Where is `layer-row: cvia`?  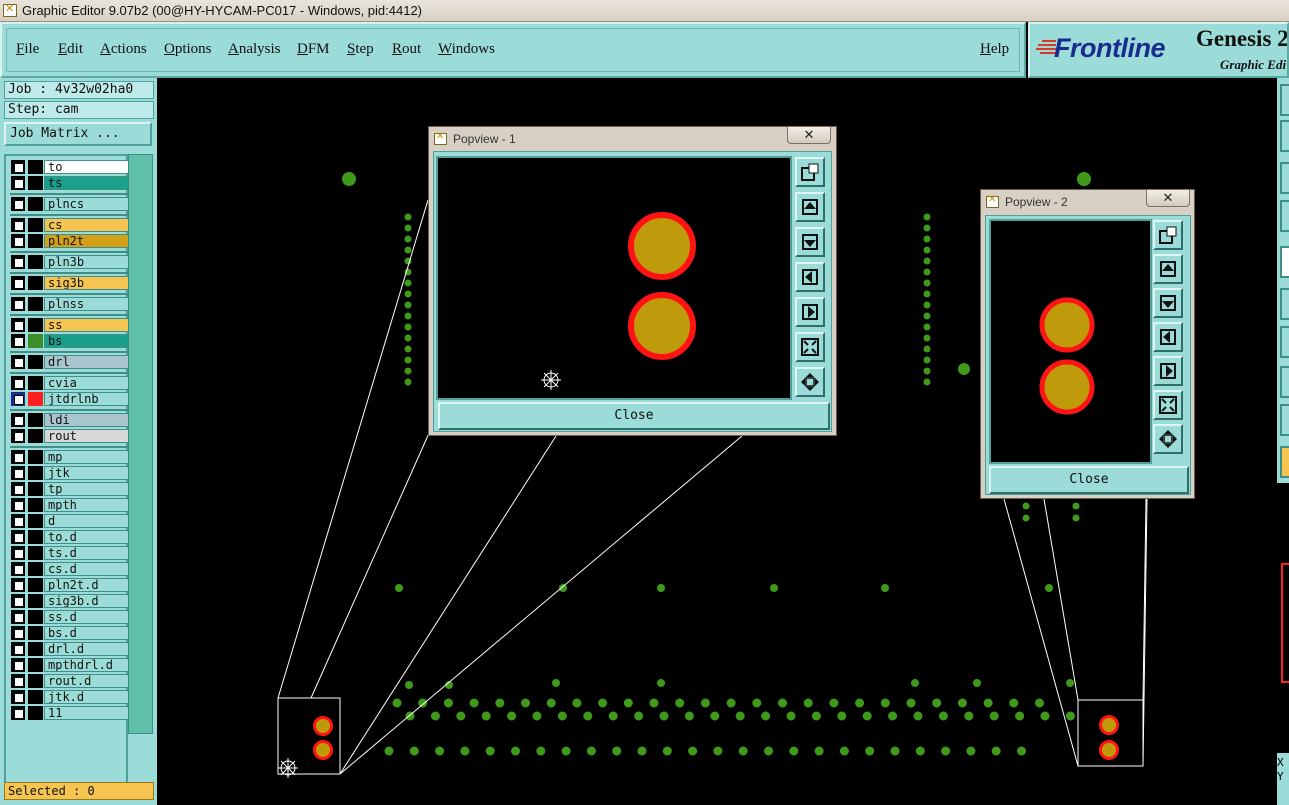
layer-row: cvia is located at coordinates (70, 383).